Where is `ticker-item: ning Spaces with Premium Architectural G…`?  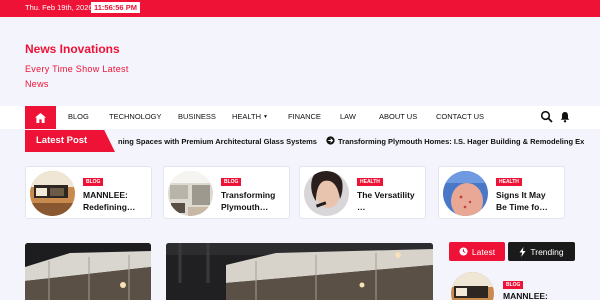 ticker-item: ning Spaces with Premium Architectural G… is located at coordinates (217, 141).